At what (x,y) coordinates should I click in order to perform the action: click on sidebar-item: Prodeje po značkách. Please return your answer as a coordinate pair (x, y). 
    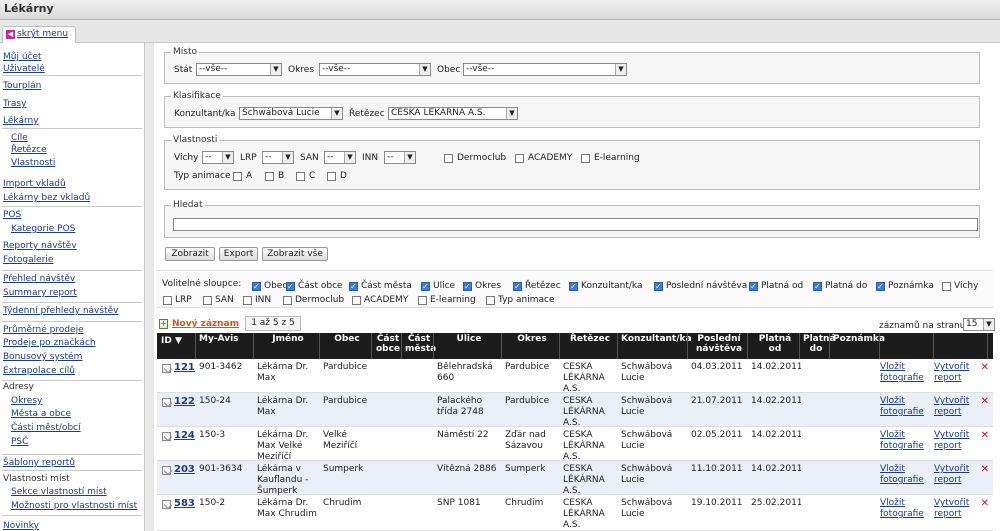
    Looking at the image, I should click on (49, 343).